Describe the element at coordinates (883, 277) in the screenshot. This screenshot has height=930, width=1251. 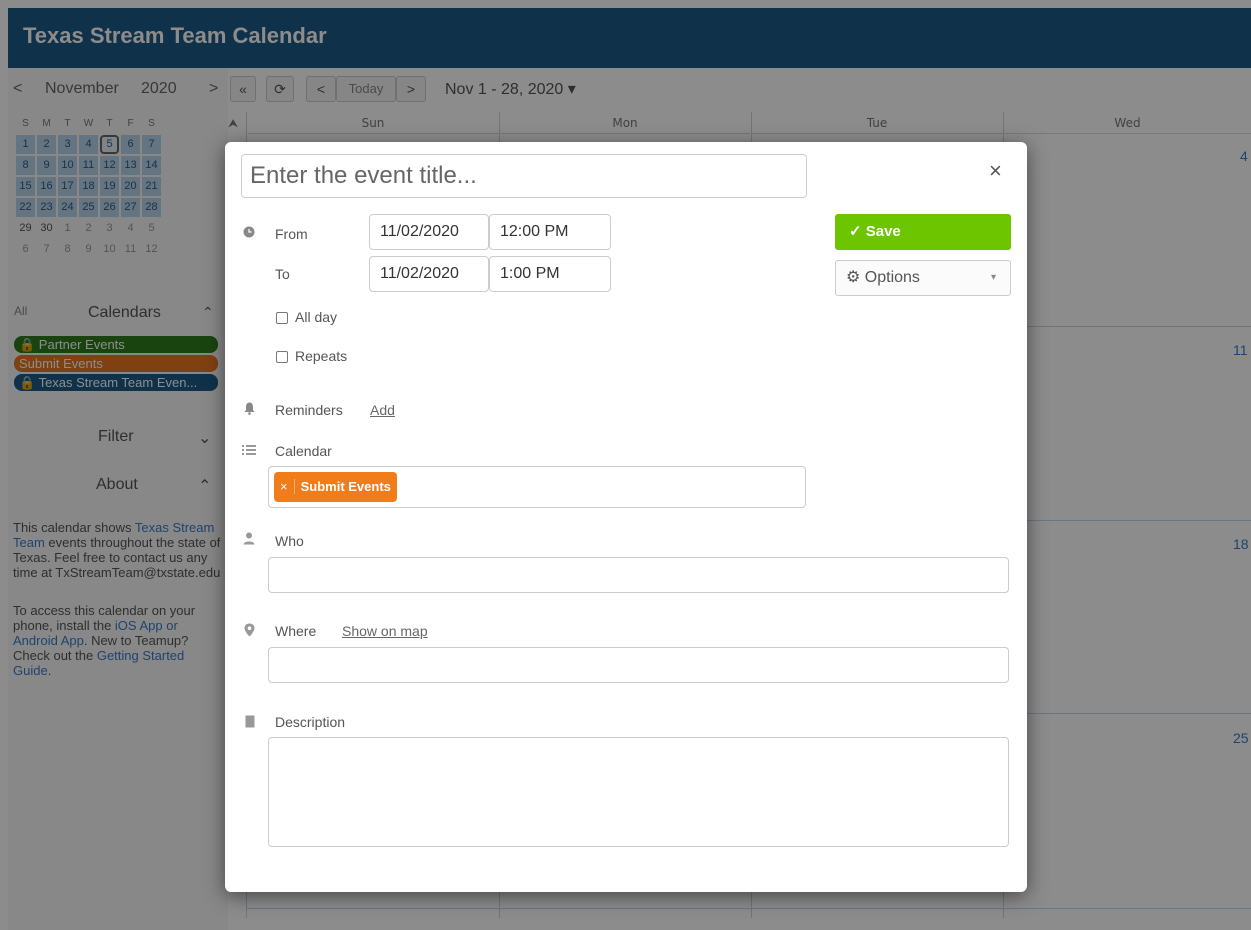
I see `options-label: ⚙ Options` at that location.